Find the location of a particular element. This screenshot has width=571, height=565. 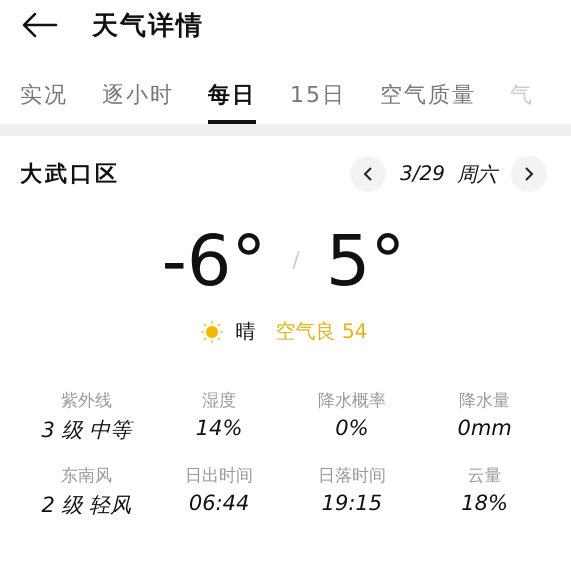

stat-value: 0mm is located at coordinates (484, 428).